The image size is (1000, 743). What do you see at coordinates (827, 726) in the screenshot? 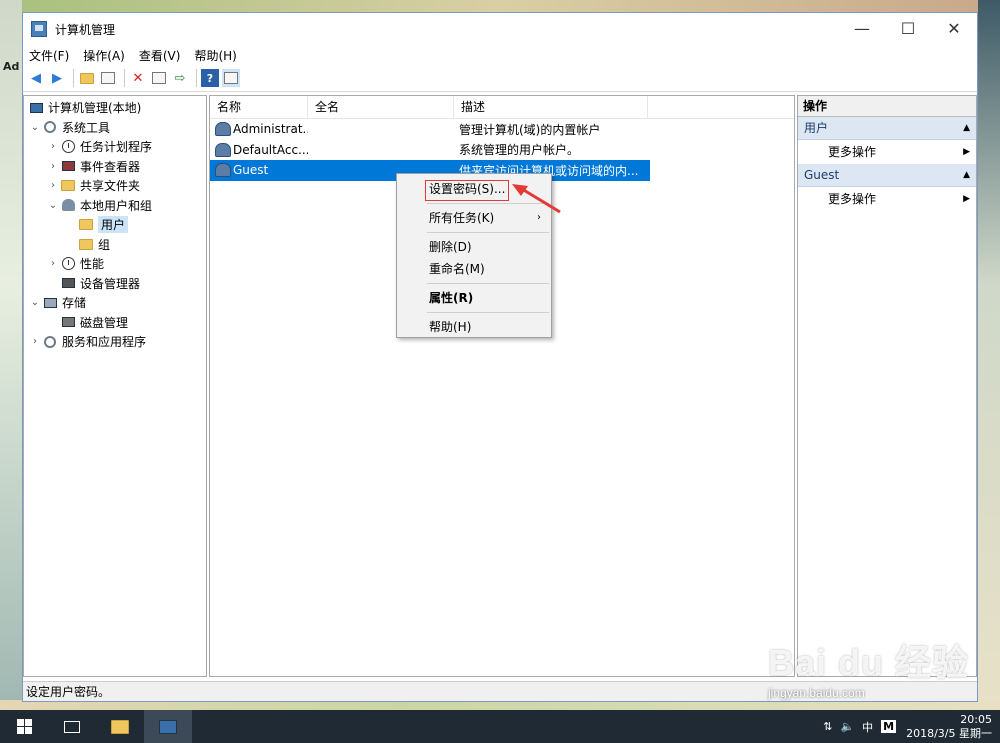
I see `network-icon: ⇅` at bounding box center [827, 726].